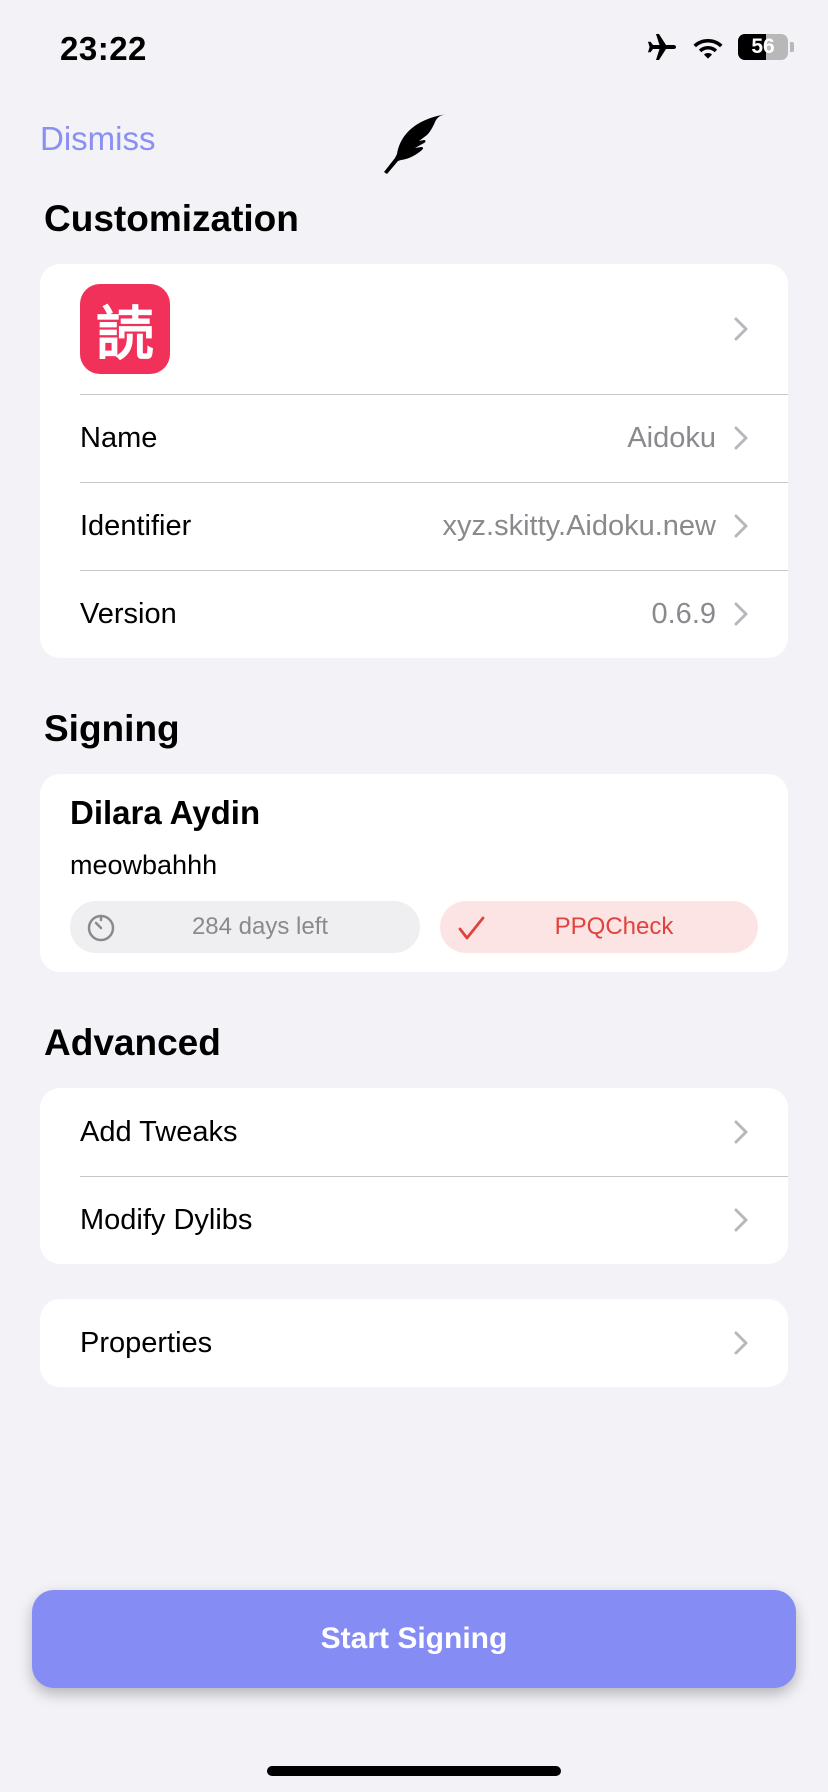 Image resolution: width=828 pixels, height=1792 pixels. I want to click on timer-icon, so click(101, 928).